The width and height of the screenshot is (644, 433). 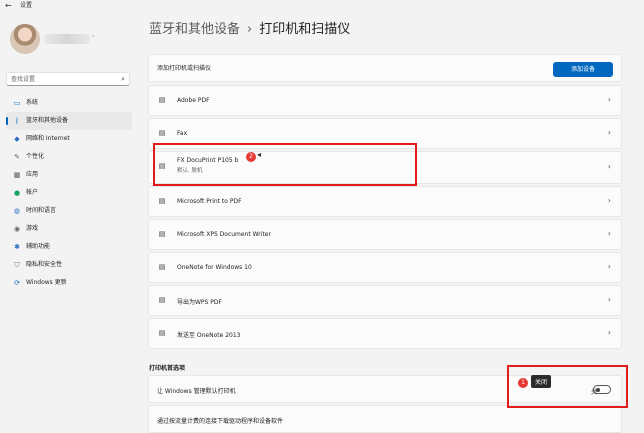 I want to click on sidebar-item-network: ◆ 网络和 Internet, so click(x=69, y=139).